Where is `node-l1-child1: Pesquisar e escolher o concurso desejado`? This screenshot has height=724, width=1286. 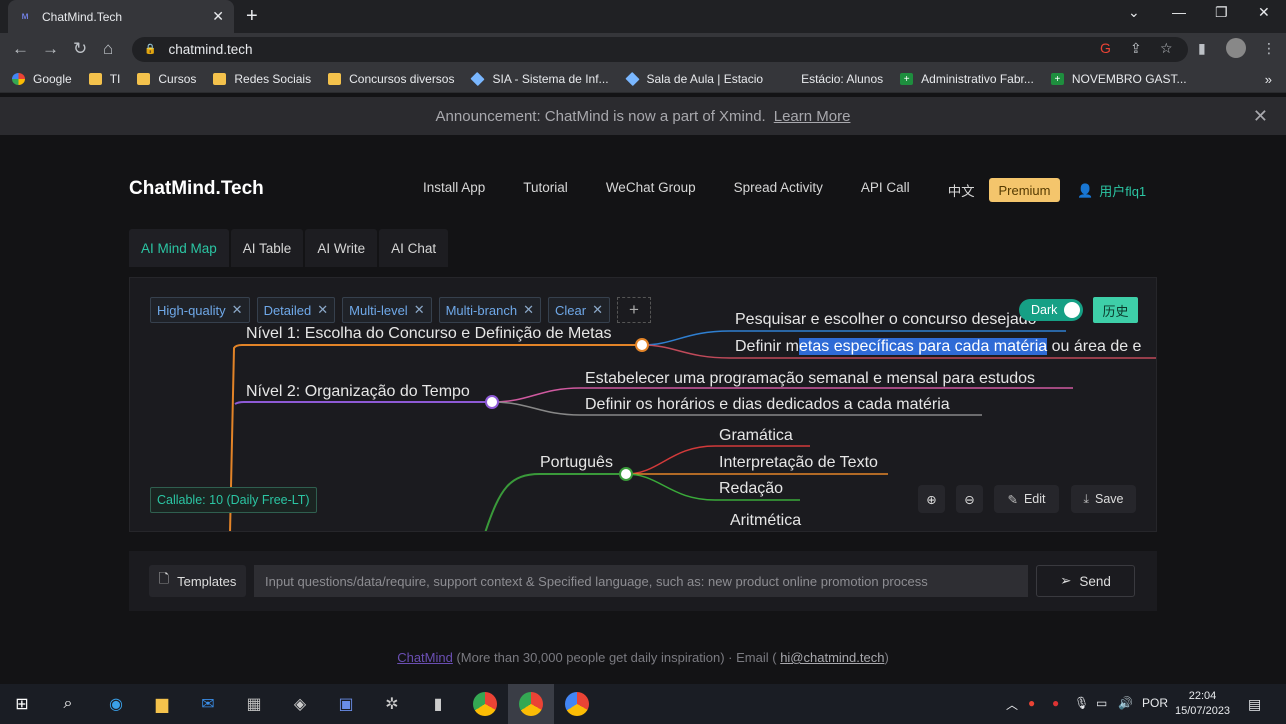 node-l1-child1: Pesquisar e escolher o concurso desejado is located at coordinates (886, 320).